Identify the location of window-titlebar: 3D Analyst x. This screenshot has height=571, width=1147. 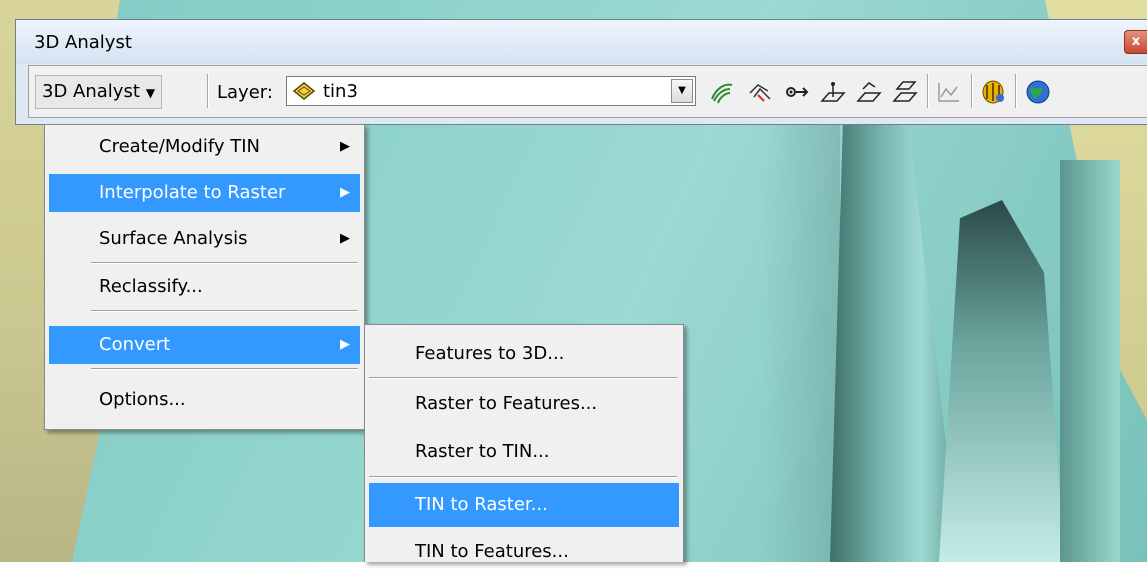
(581, 42).